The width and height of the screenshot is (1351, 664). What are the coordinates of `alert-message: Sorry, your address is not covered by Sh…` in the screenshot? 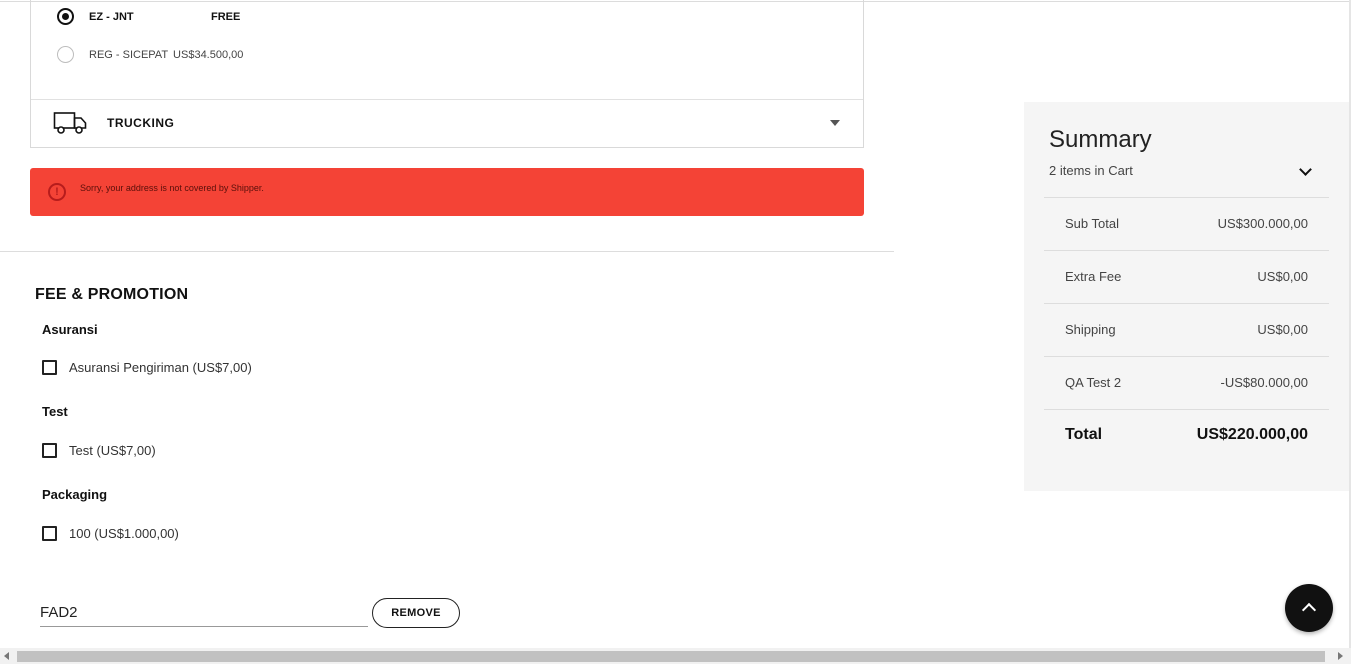 It's located at (172, 188).